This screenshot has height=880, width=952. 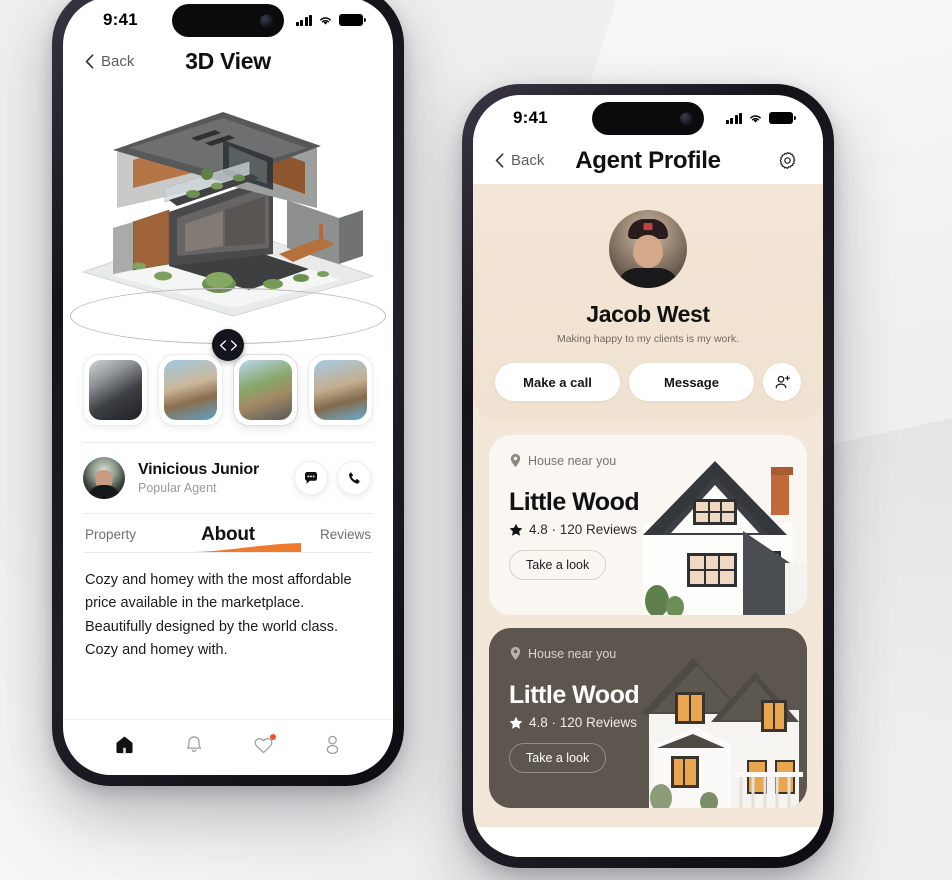 I want to click on agent-name: Jacob West, so click(x=648, y=314).